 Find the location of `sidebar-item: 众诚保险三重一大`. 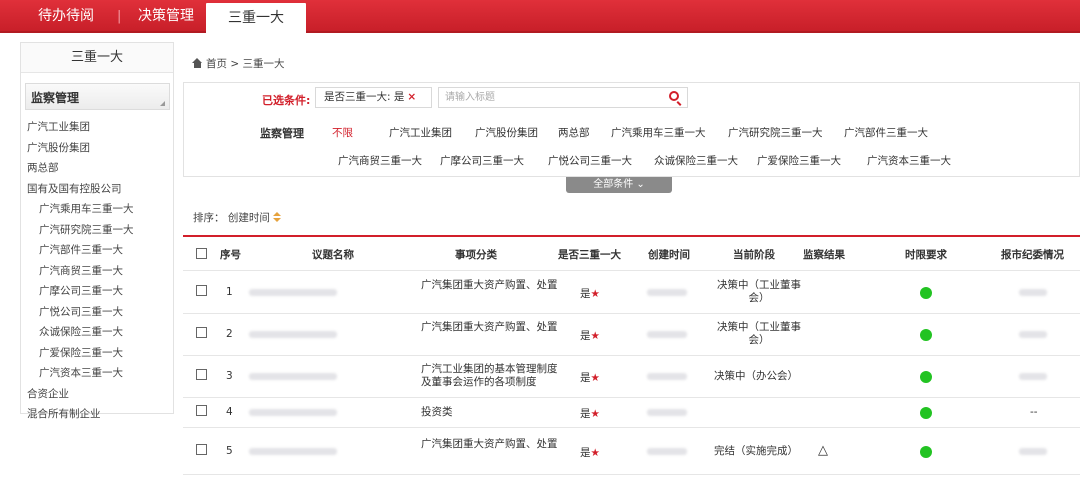

sidebar-item: 众诚保险三重一大 is located at coordinates (101, 332).